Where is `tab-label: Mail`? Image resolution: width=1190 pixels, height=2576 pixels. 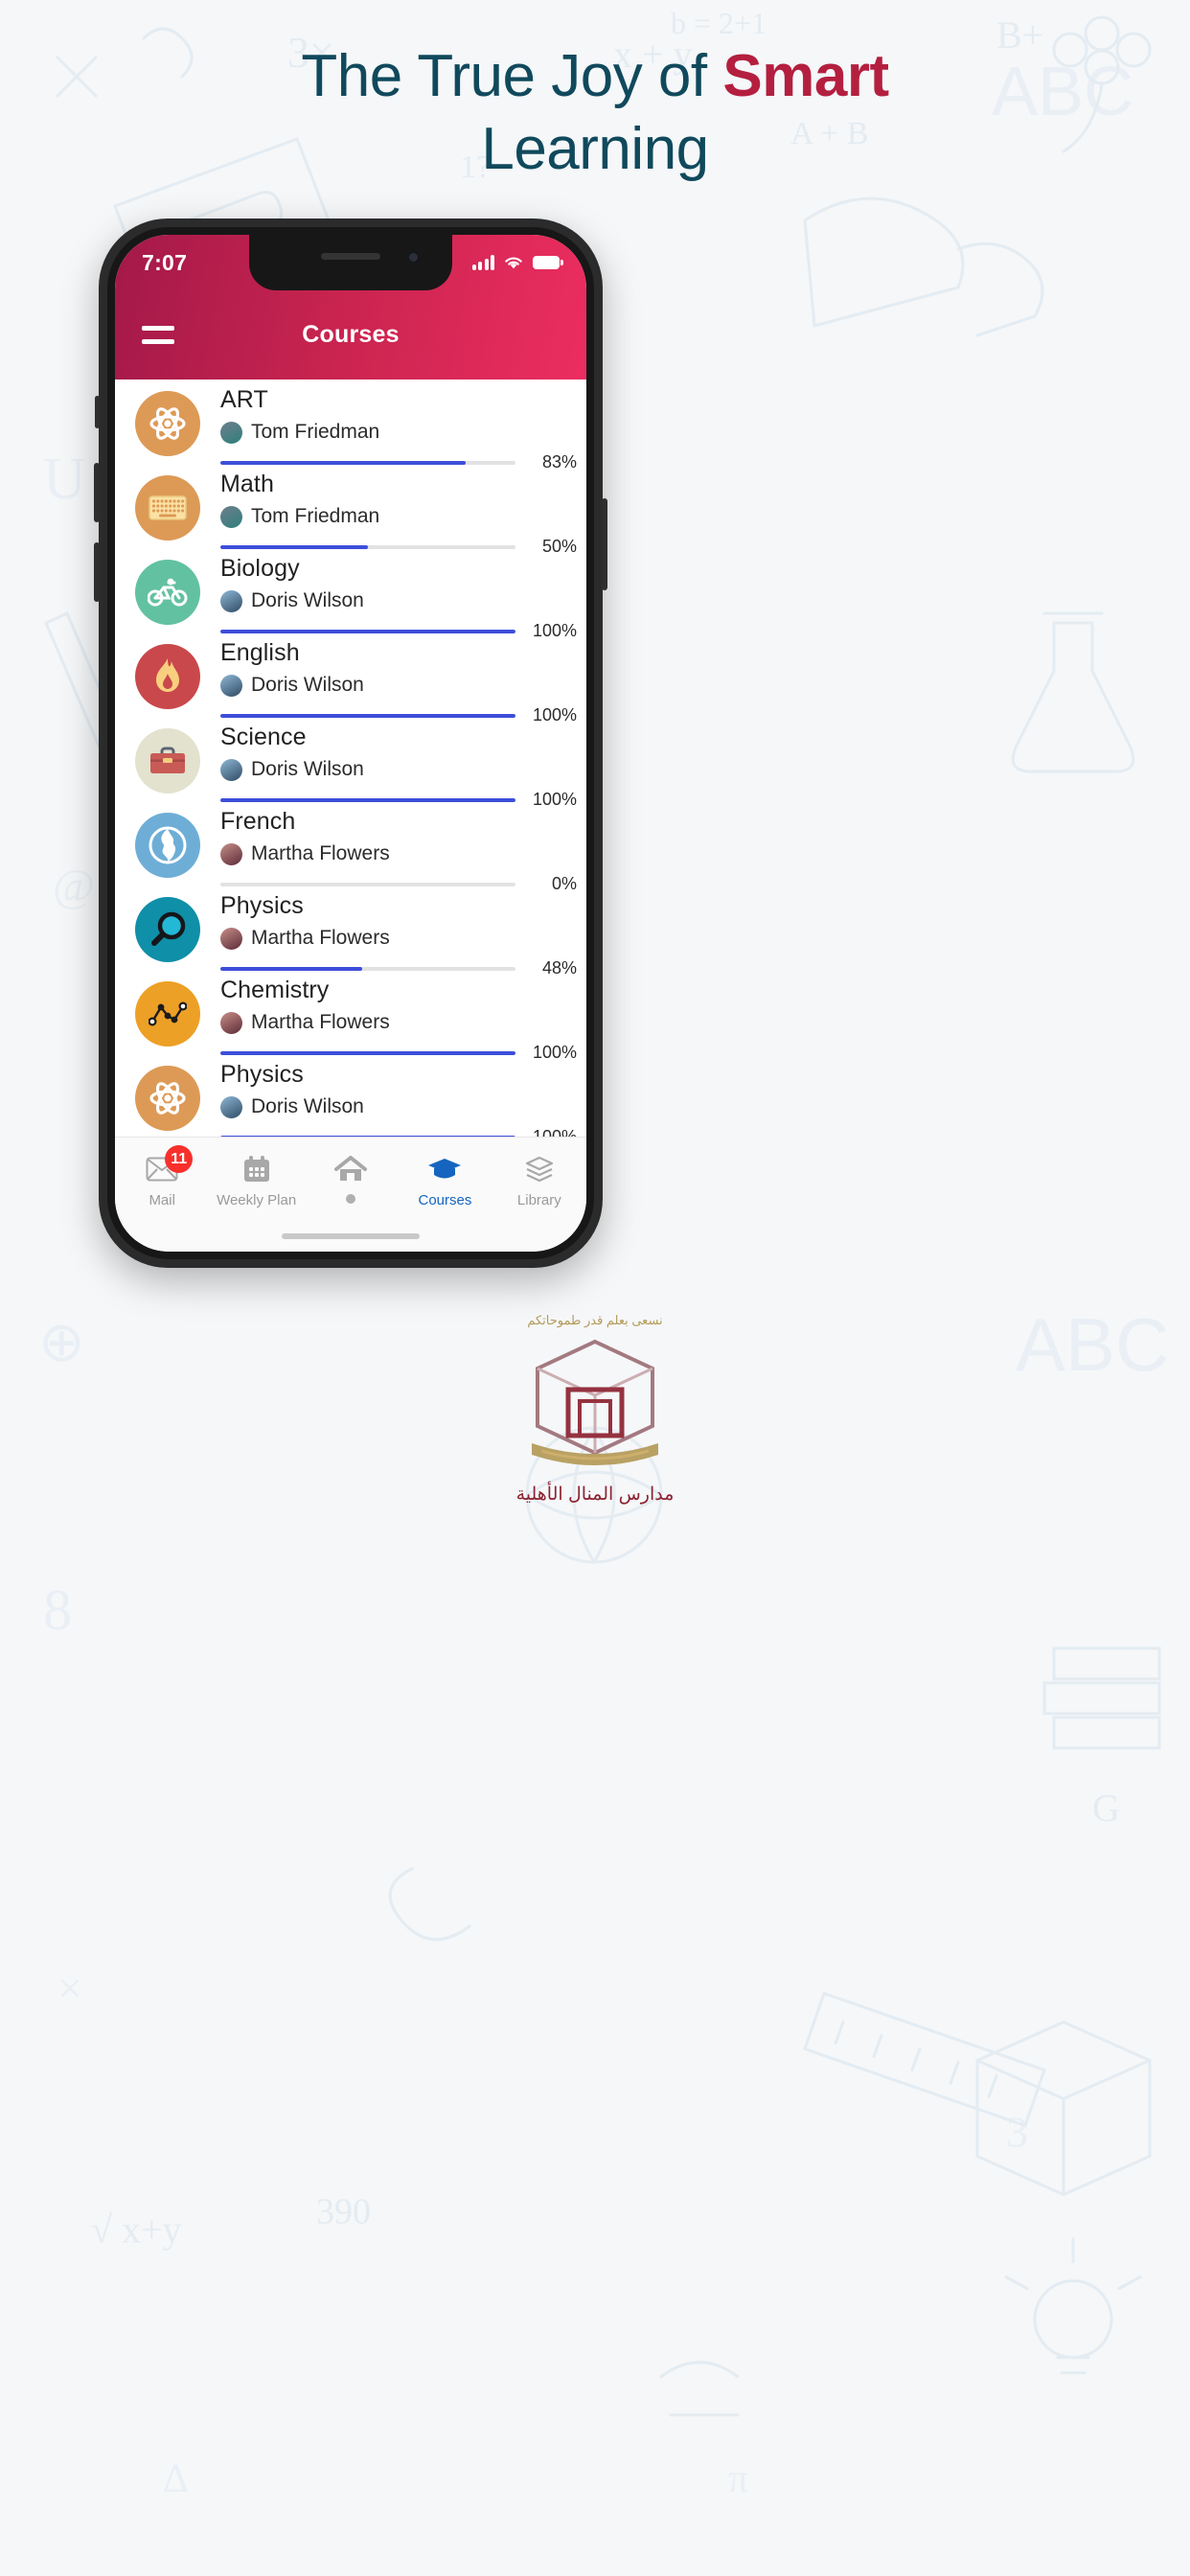
tab-label: Mail is located at coordinates (162, 1200).